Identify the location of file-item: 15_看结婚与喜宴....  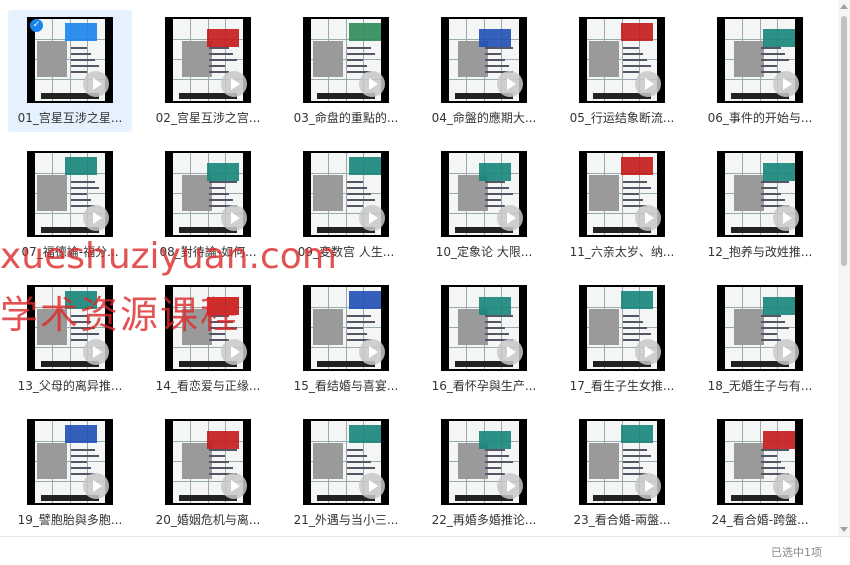
(346, 339).